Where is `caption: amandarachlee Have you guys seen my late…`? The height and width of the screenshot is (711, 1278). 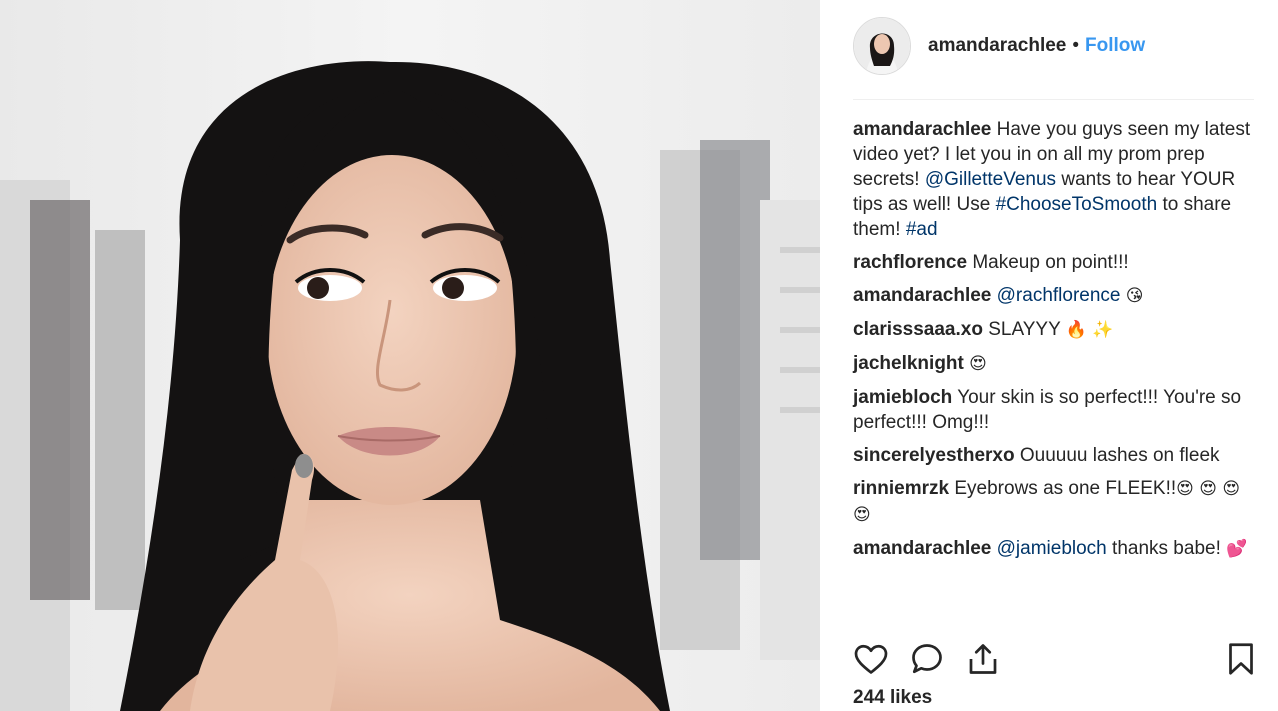
caption: amandarachlee Have you guys seen my late… is located at coordinates (1053, 179).